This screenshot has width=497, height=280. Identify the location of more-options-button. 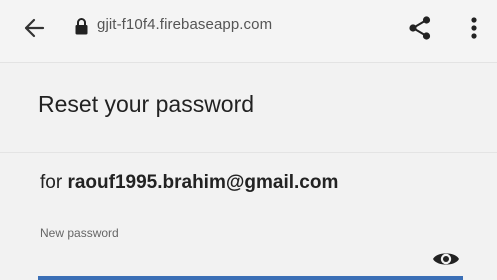
(474, 28).